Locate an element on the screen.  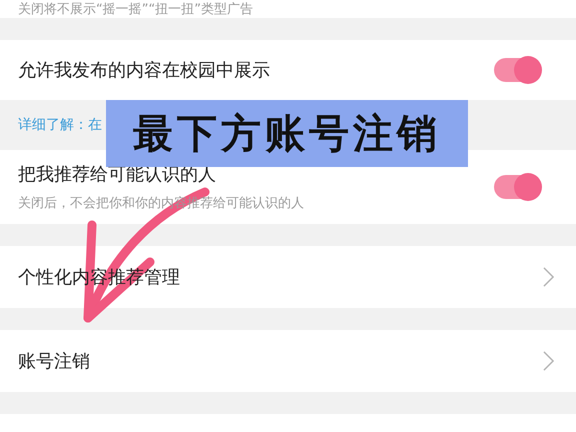
setting-row: 账号注销 is located at coordinates (288, 361).